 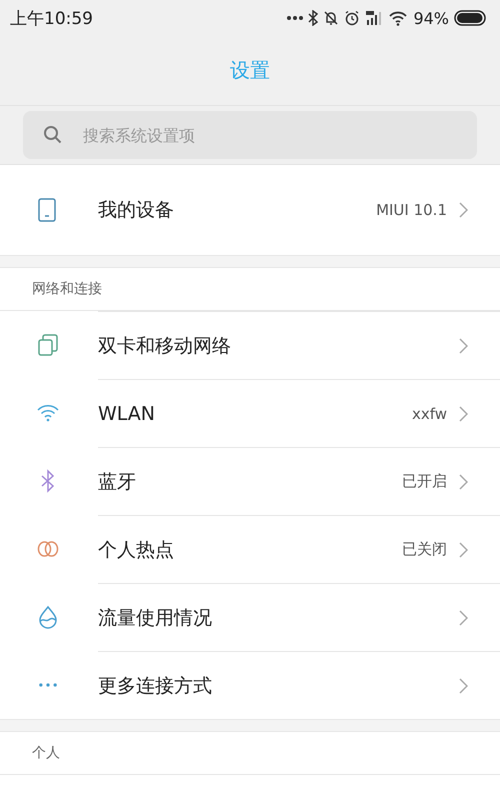 I want to click on row-value: 已关闭, so click(x=424, y=549).